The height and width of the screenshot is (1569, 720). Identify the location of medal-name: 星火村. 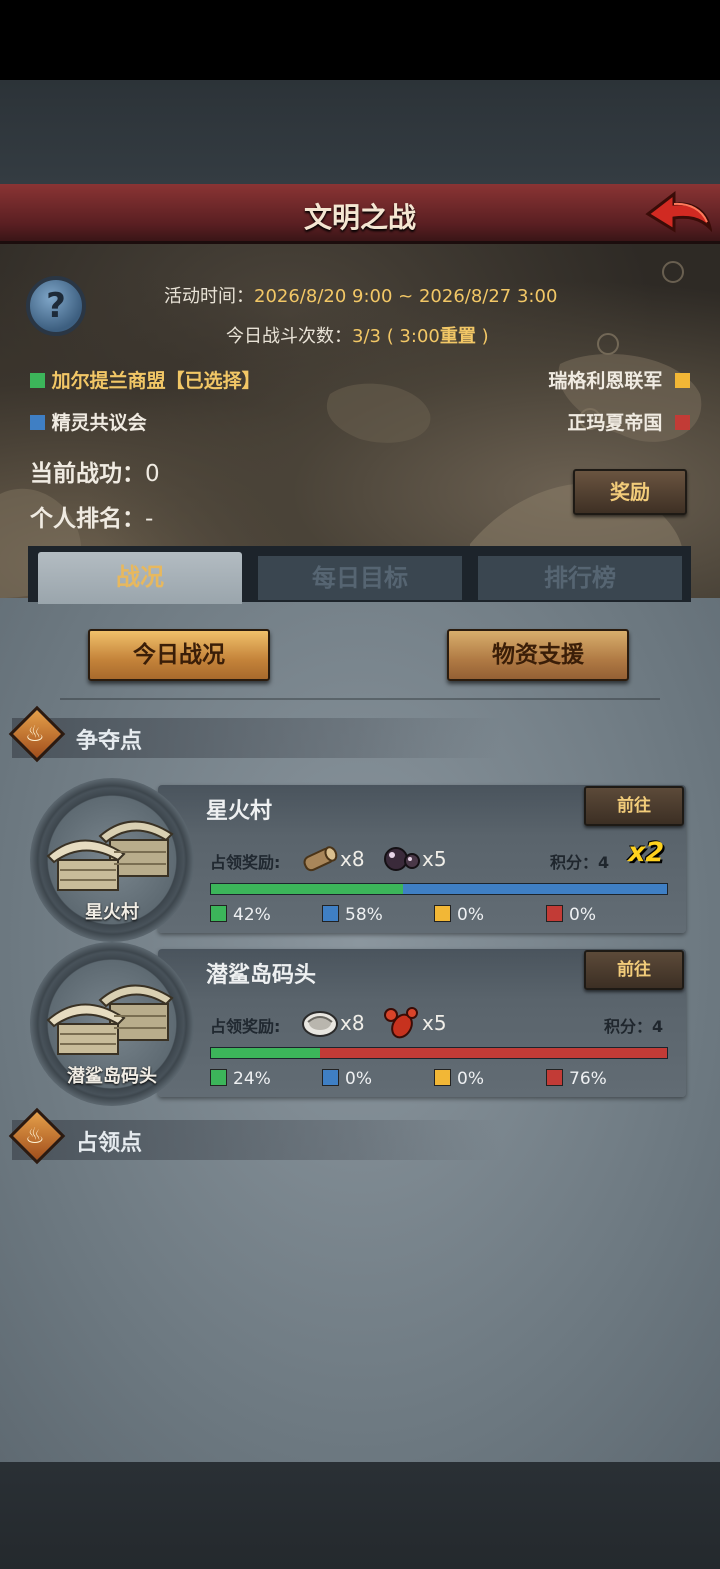
(112, 912).